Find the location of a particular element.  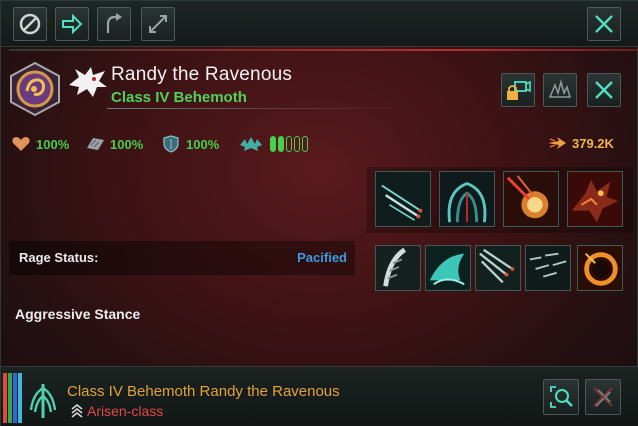

behemoth-rage-icon is located at coordinates (251, 144).